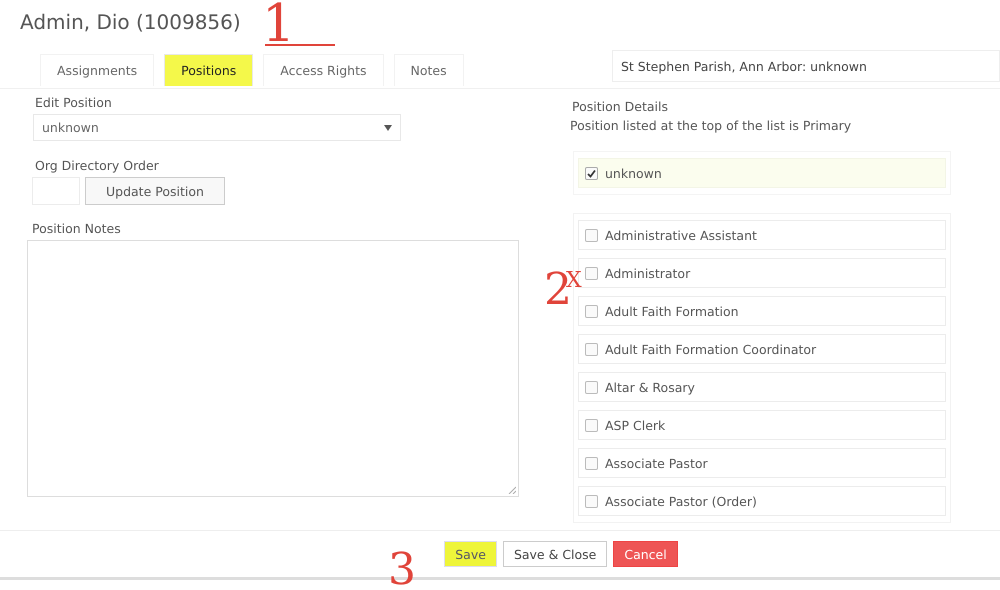  I want to click on tab: Notes, so click(429, 70).